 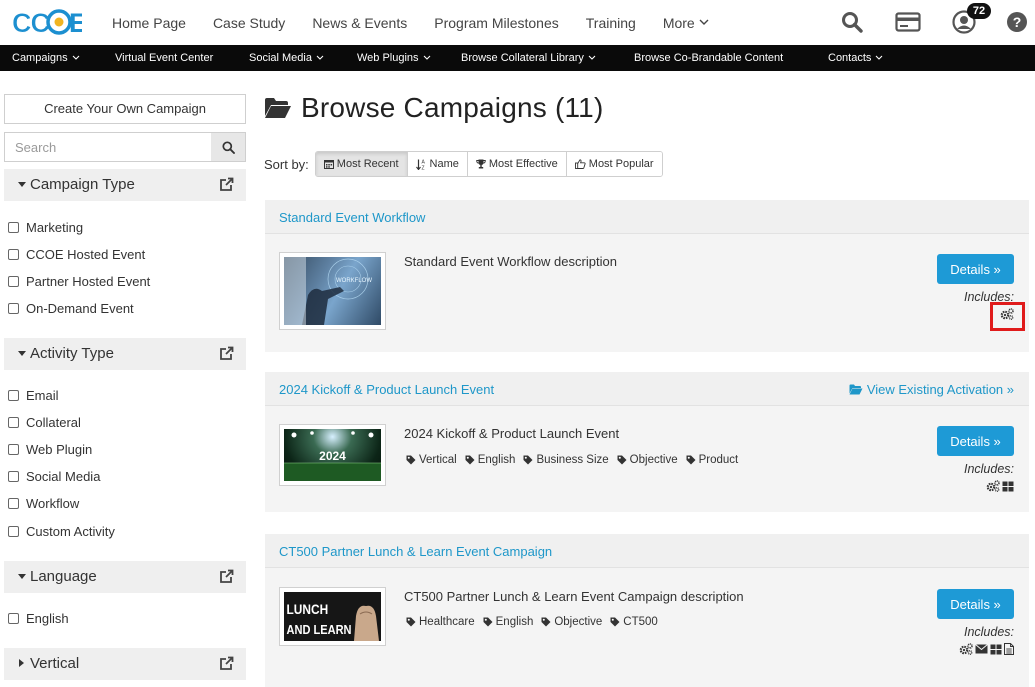 I want to click on search-icon, so click(x=852, y=22).